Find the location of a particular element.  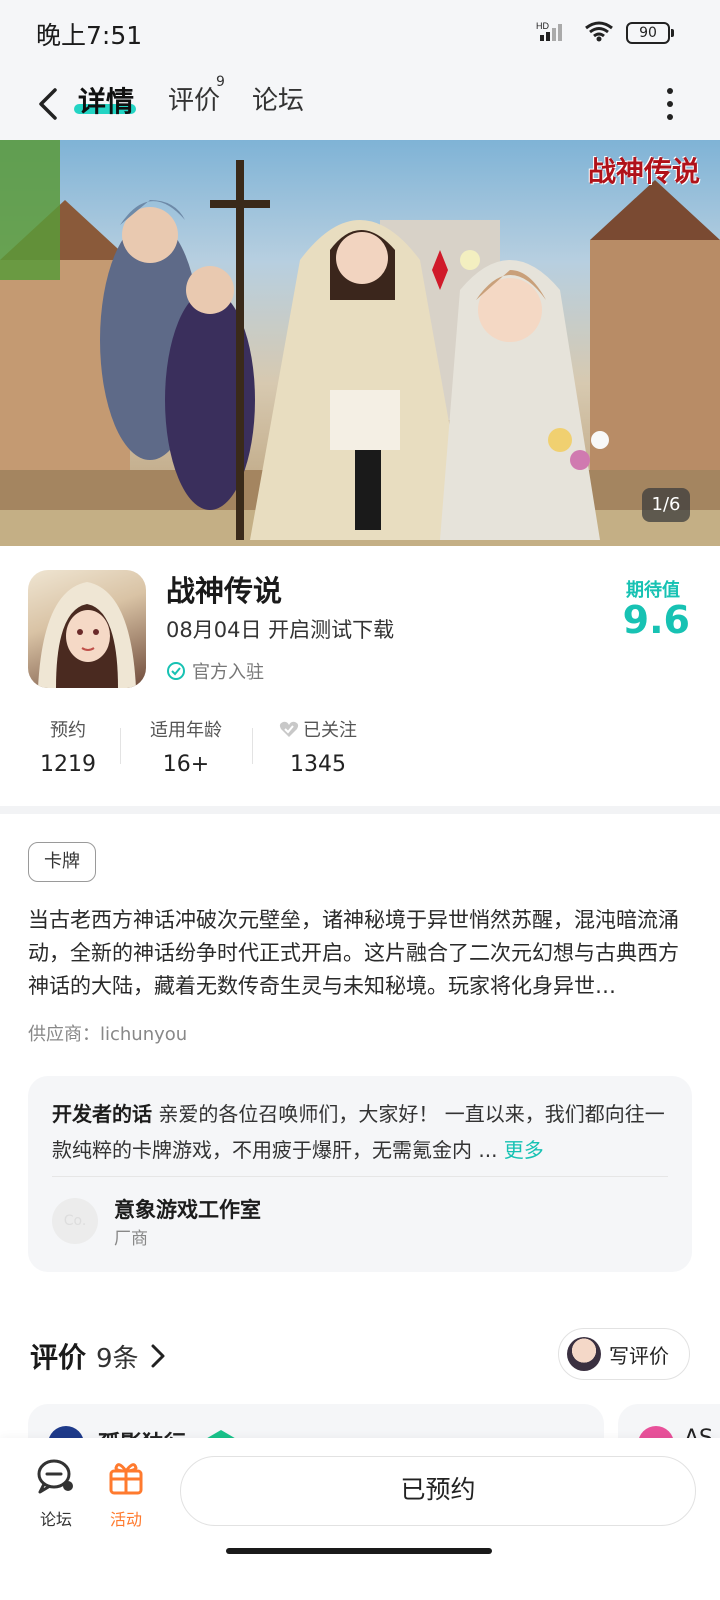

game-icon is located at coordinates (87, 629).